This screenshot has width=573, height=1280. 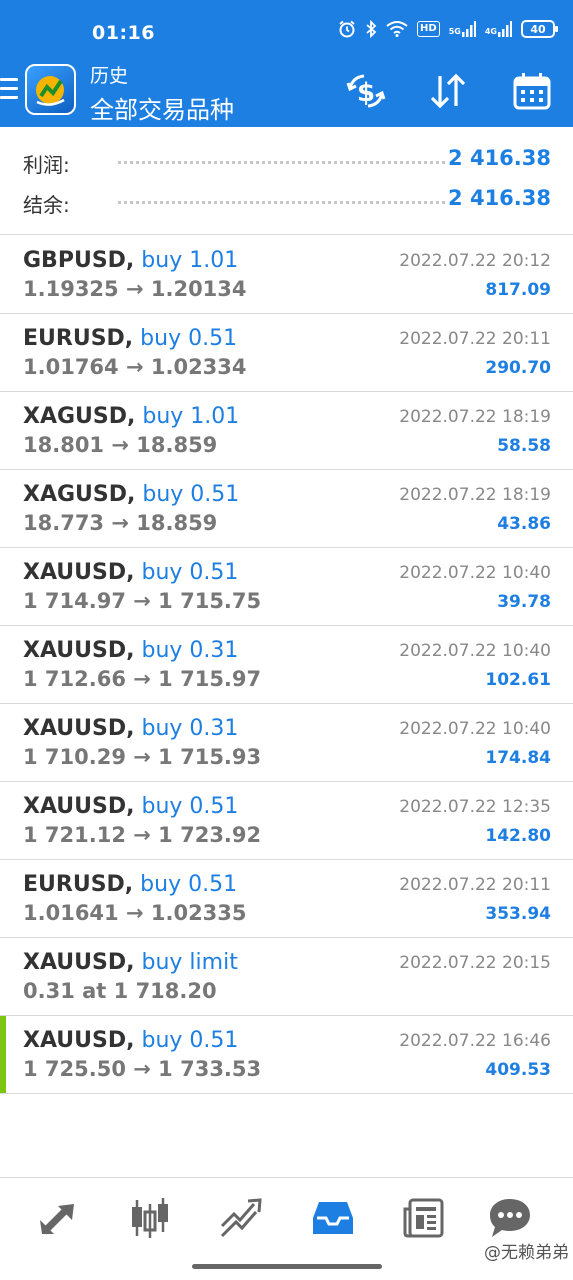 What do you see at coordinates (191, 416) in the screenshot?
I see `trade-direction: buy 1.01` at bounding box center [191, 416].